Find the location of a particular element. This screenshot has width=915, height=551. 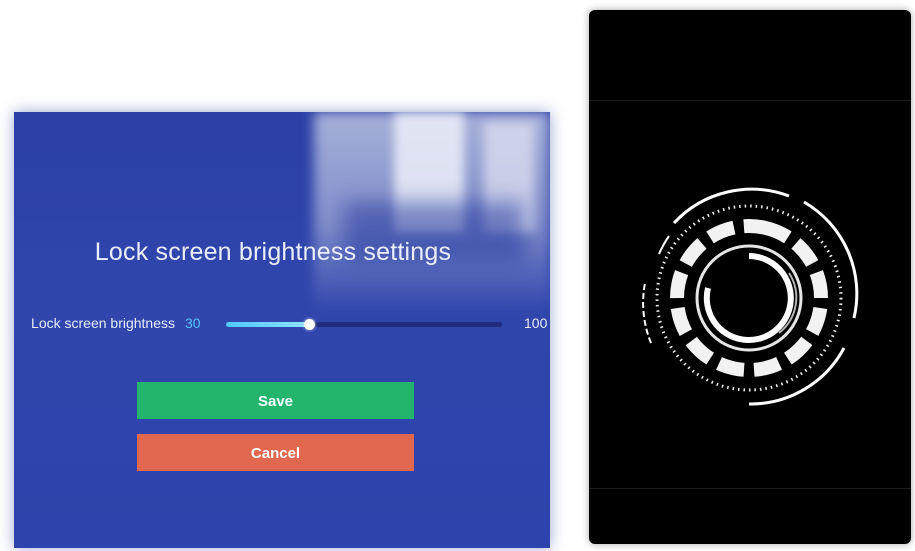

segment-ring is located at coordinates (749, 298).